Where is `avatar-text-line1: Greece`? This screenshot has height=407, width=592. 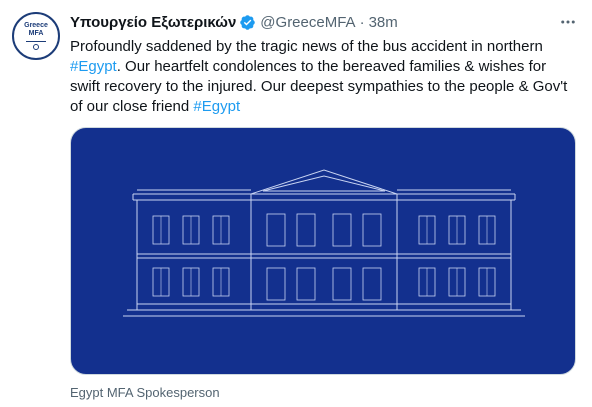
avatar-text-line1: Greece is located at coordinates (36, 25).